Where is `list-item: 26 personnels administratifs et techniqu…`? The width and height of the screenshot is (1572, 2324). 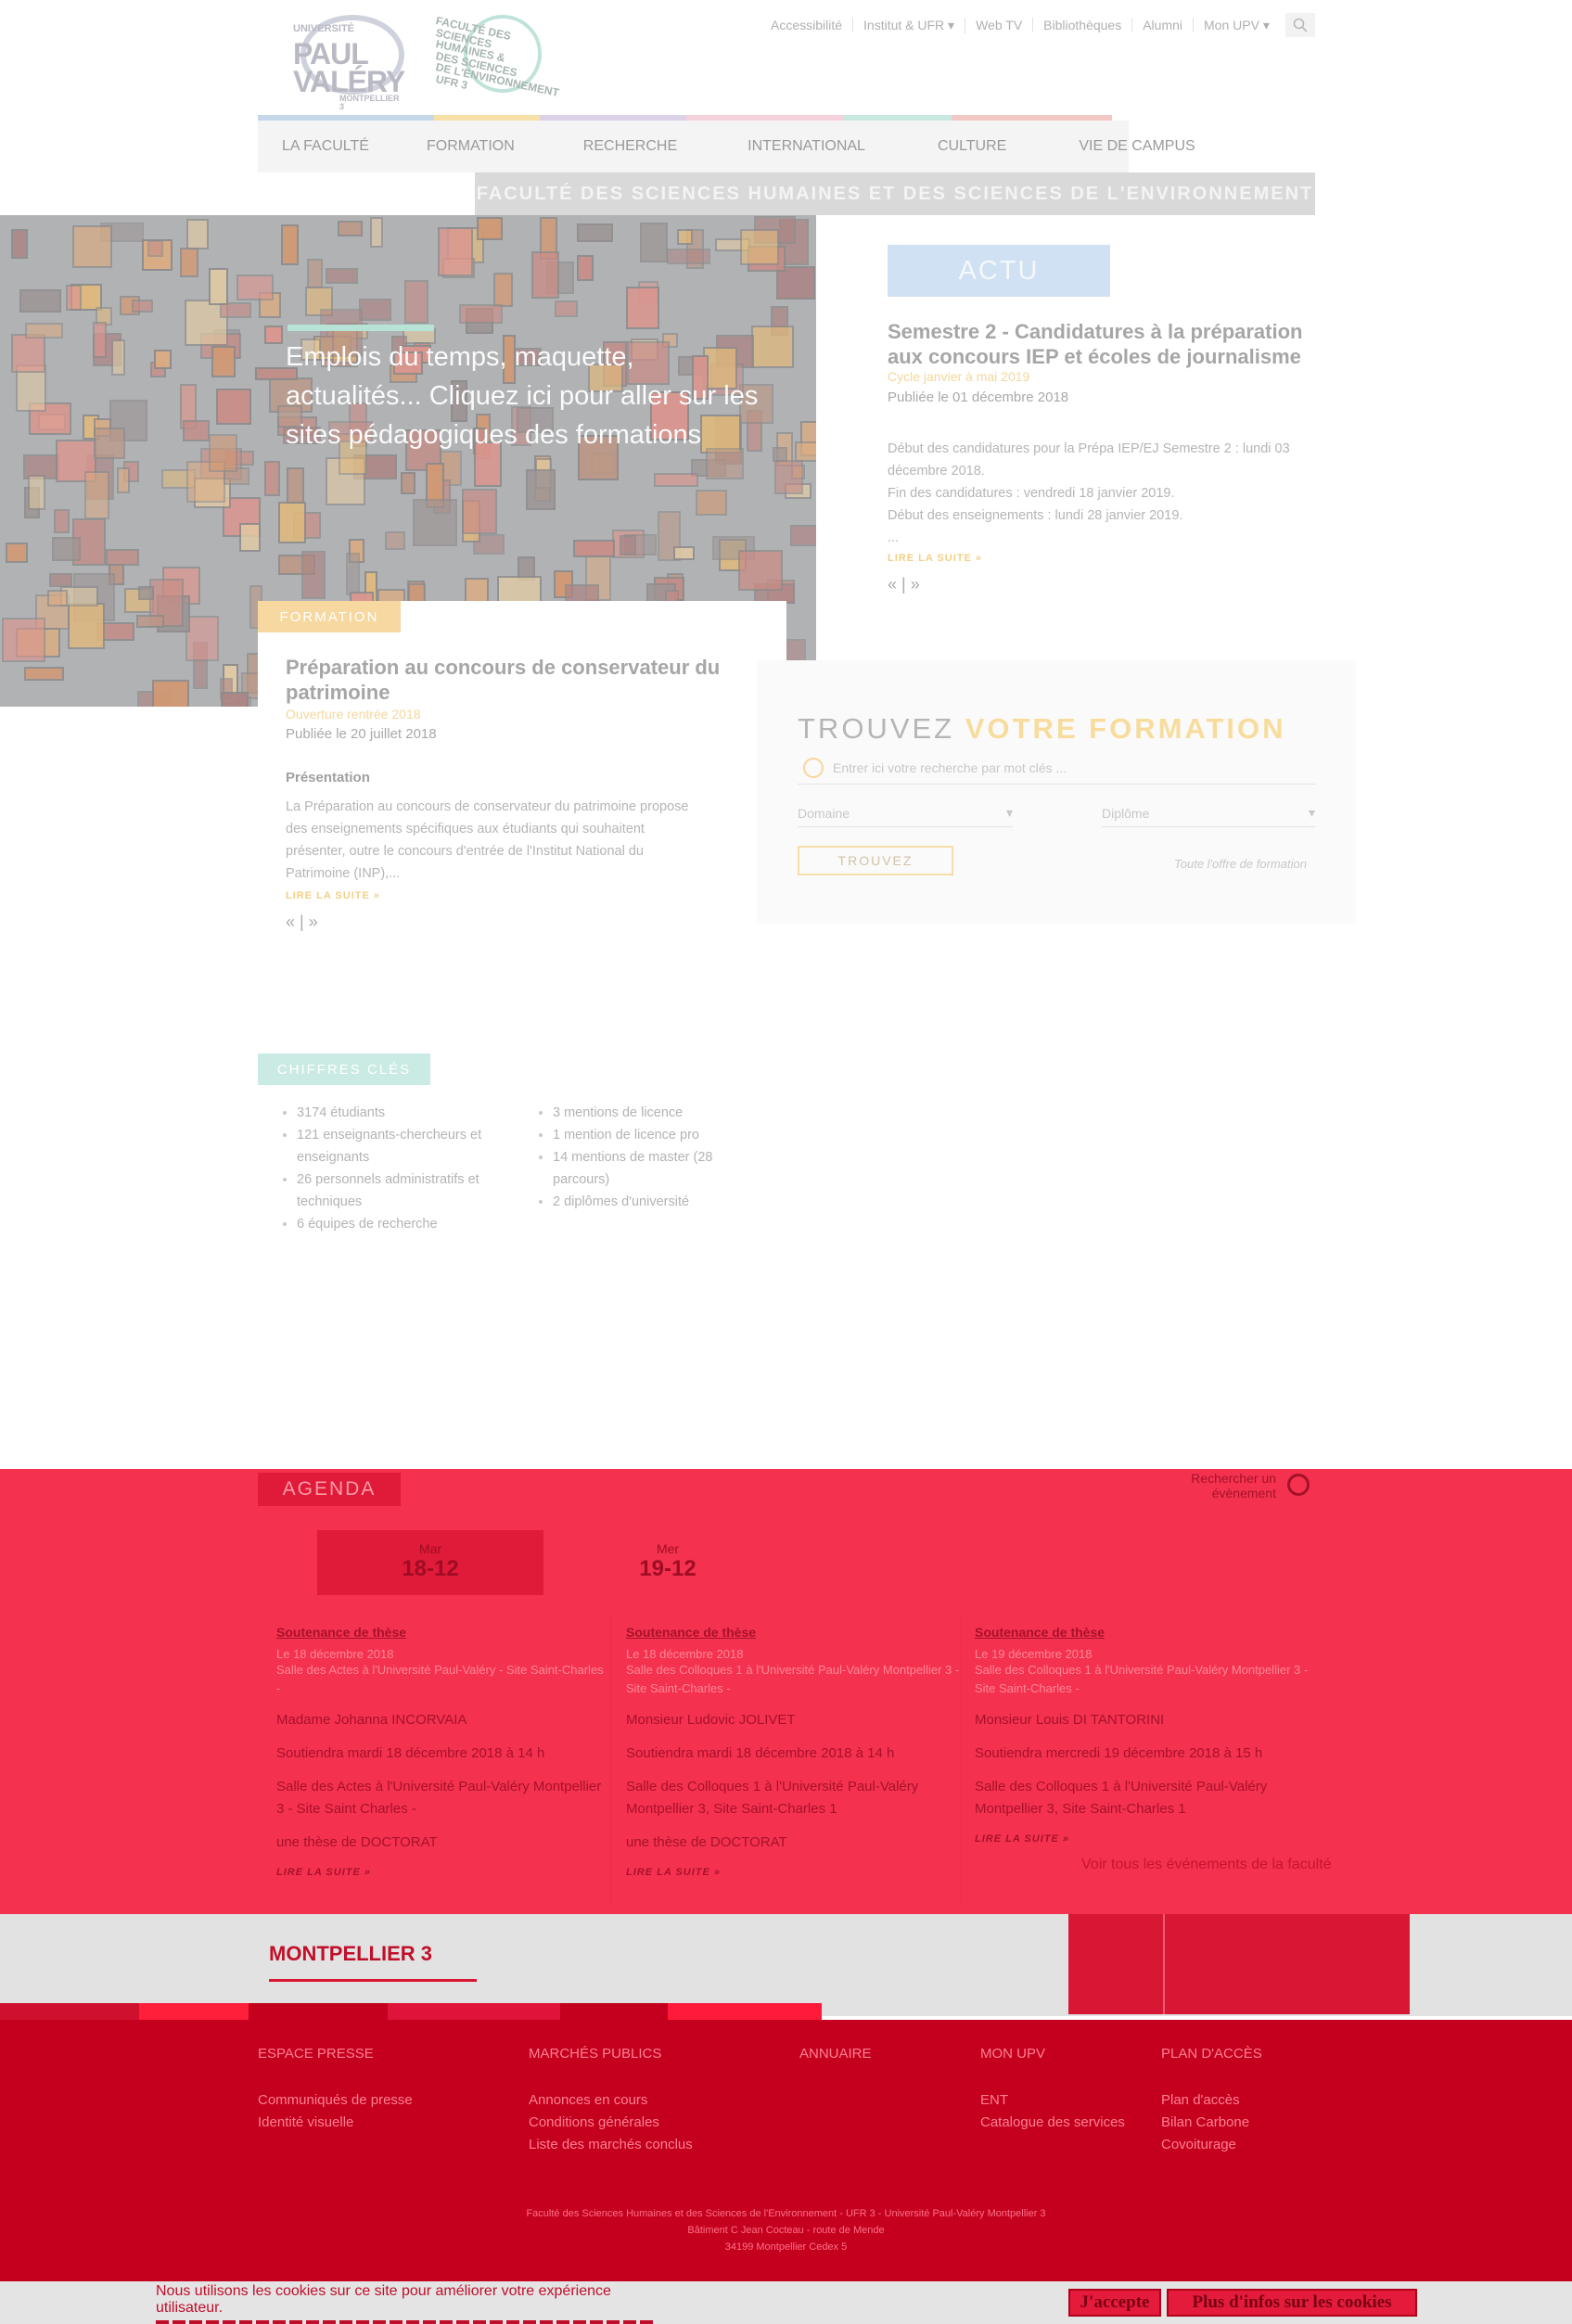
list-item: 26 personnels administratifs et techniqu… is located at coordinates (399, 1190).